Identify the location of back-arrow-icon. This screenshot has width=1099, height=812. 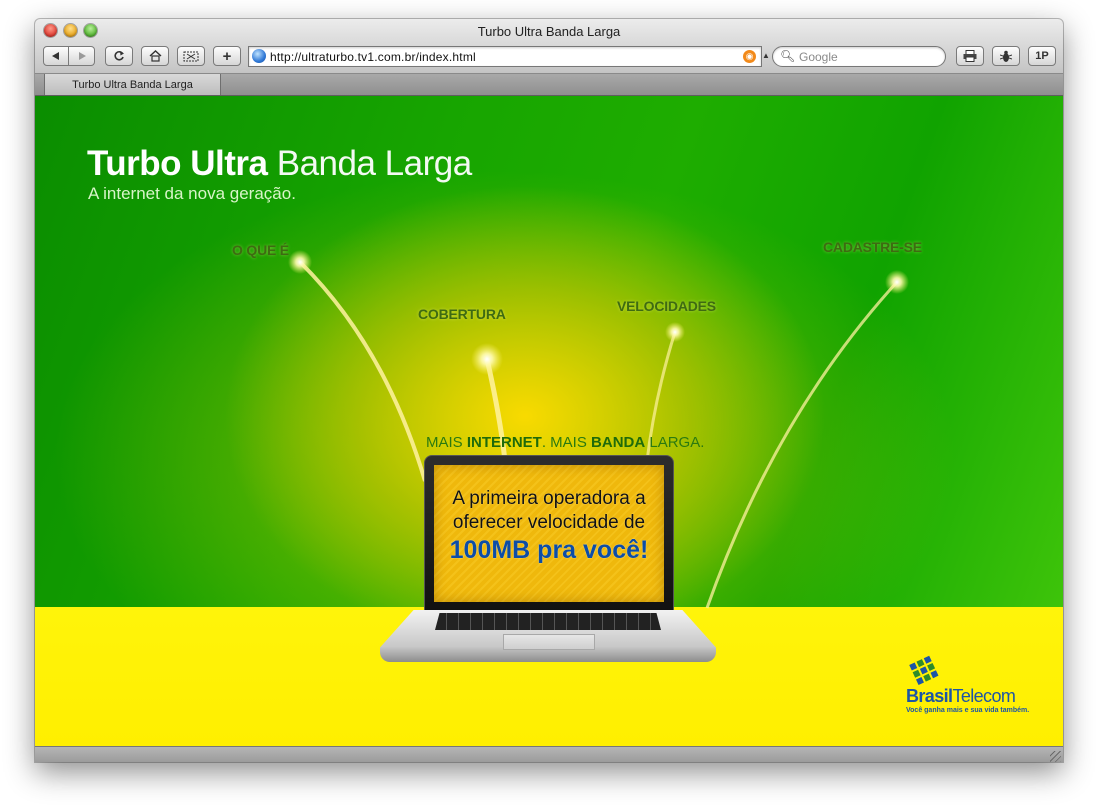
(55, 56).